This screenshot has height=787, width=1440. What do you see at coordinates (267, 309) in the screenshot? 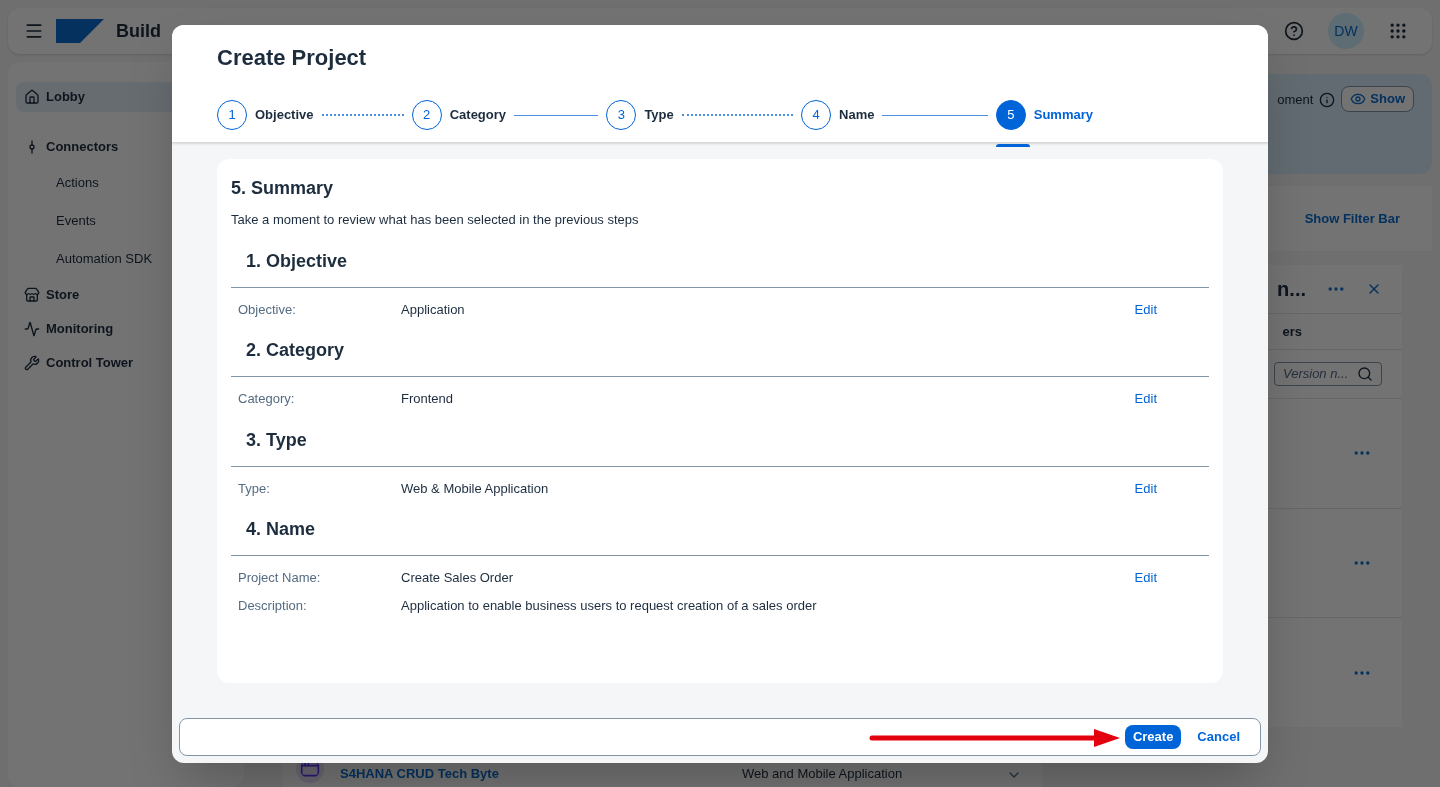
I see `field-label: Objective:` at bounding box center [267, 309].